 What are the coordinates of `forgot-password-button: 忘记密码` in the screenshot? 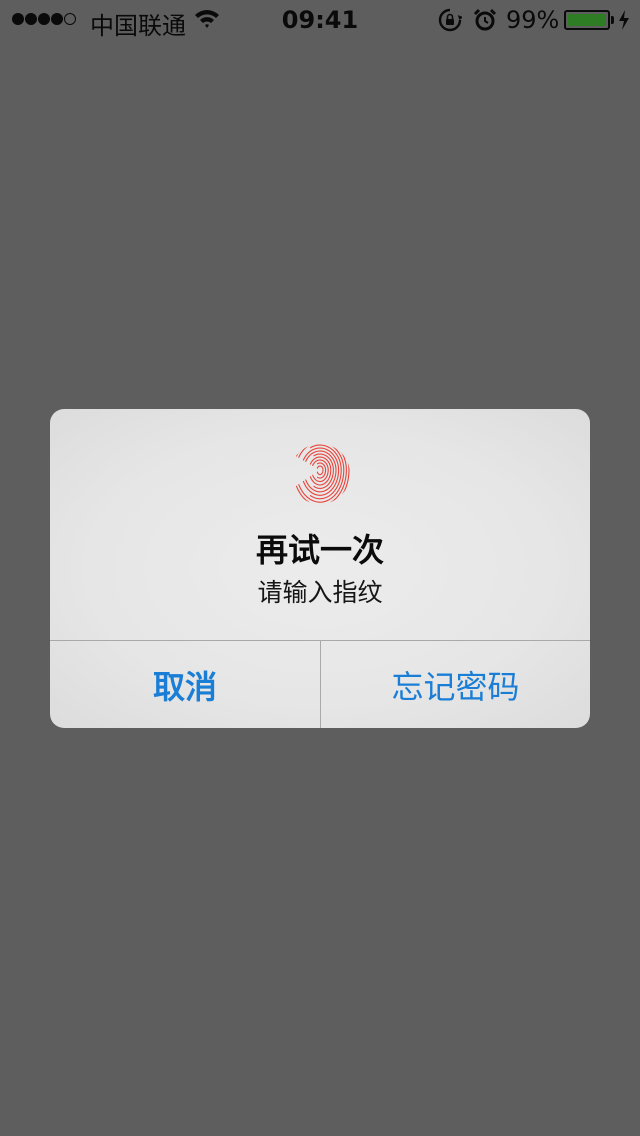 It's located at (455, 684).